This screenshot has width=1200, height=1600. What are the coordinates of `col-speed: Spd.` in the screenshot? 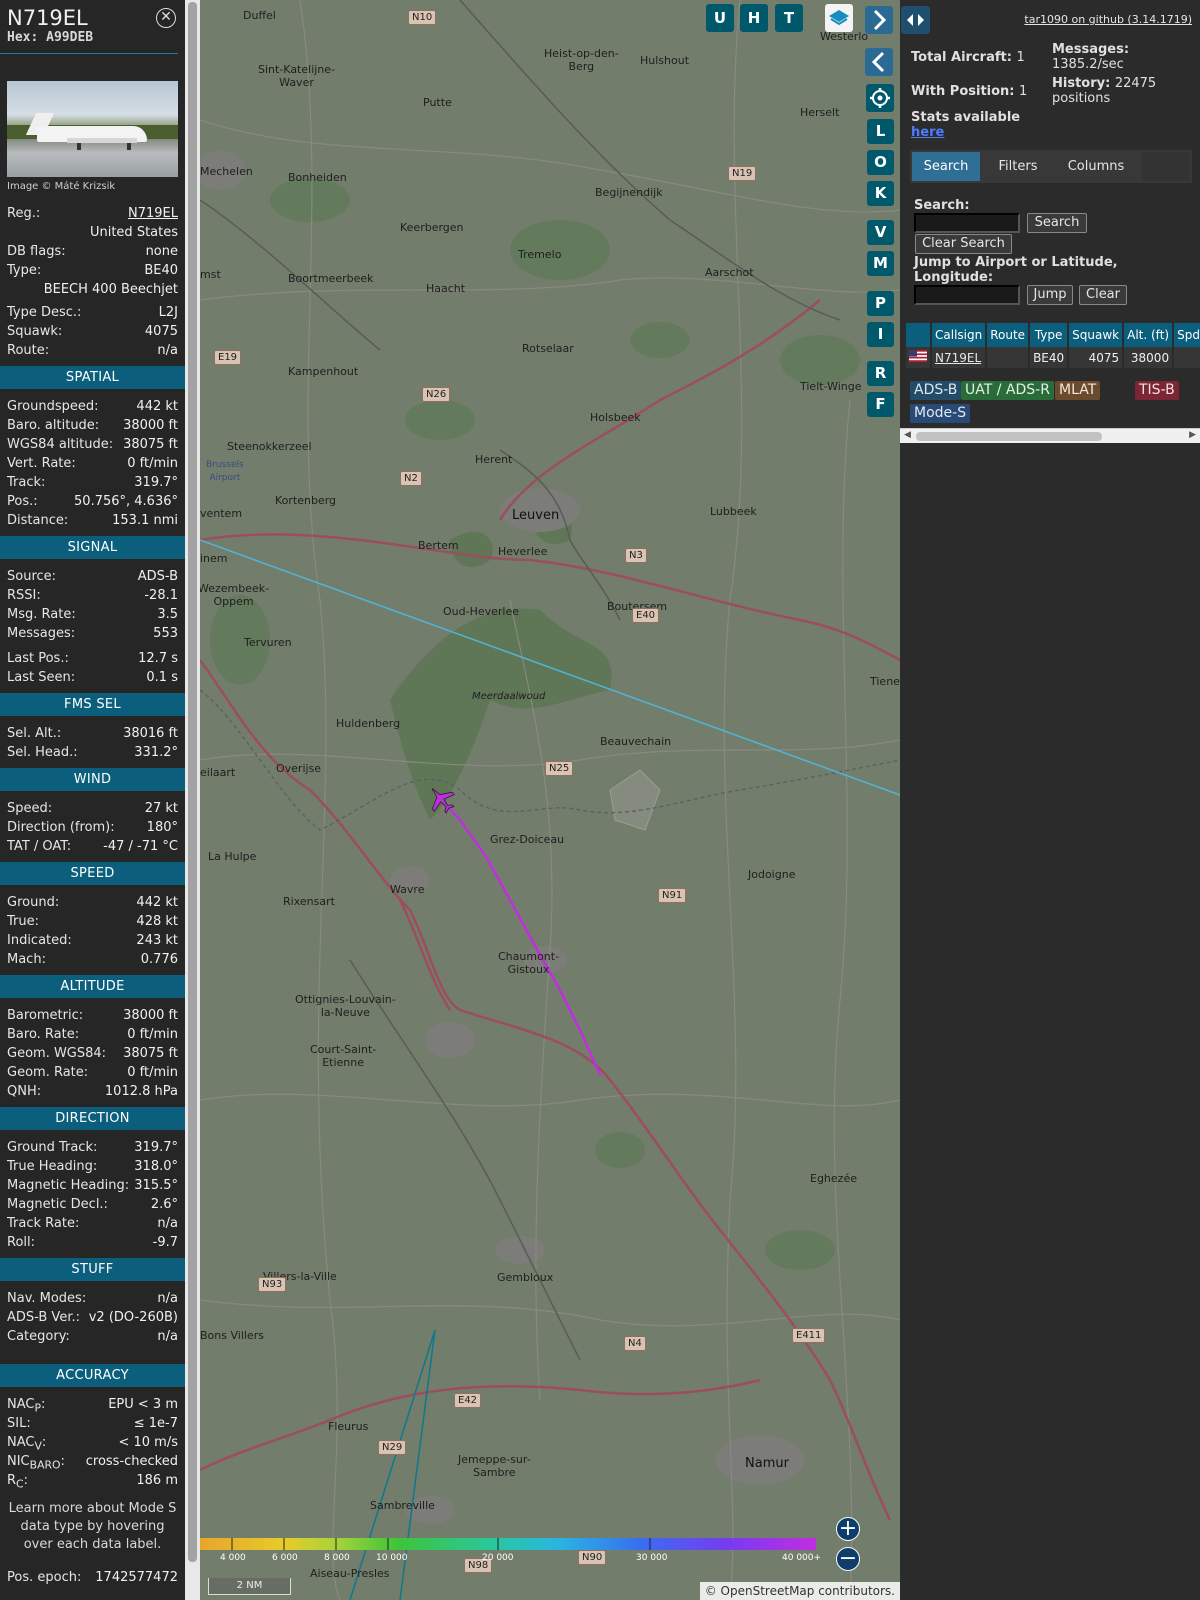 It's located at (1186, 335).